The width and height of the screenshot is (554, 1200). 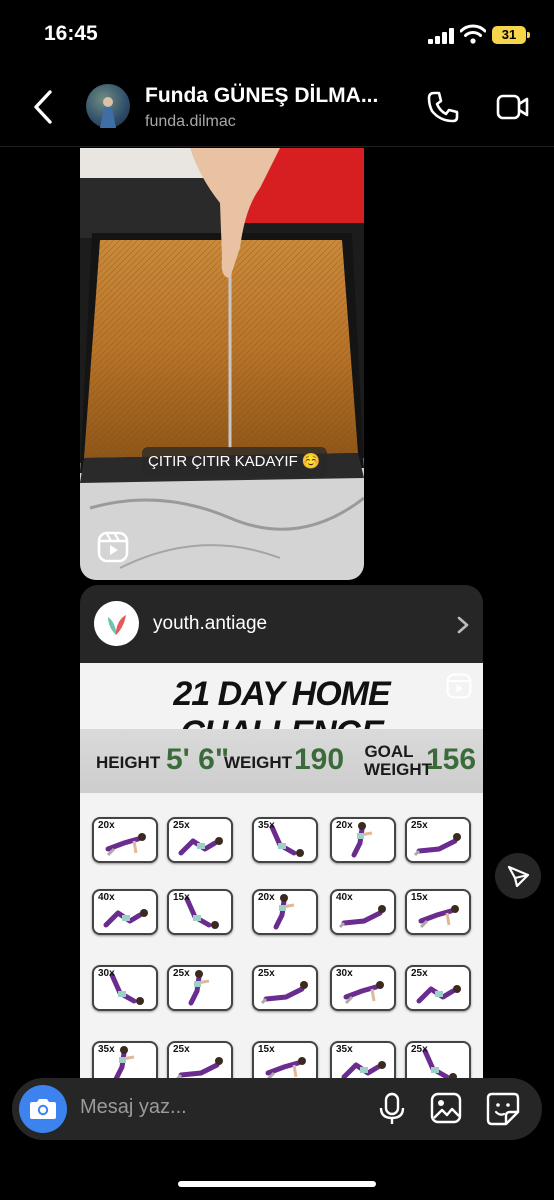 I want to click on gallery-icon, so click(x=446, y=1108).